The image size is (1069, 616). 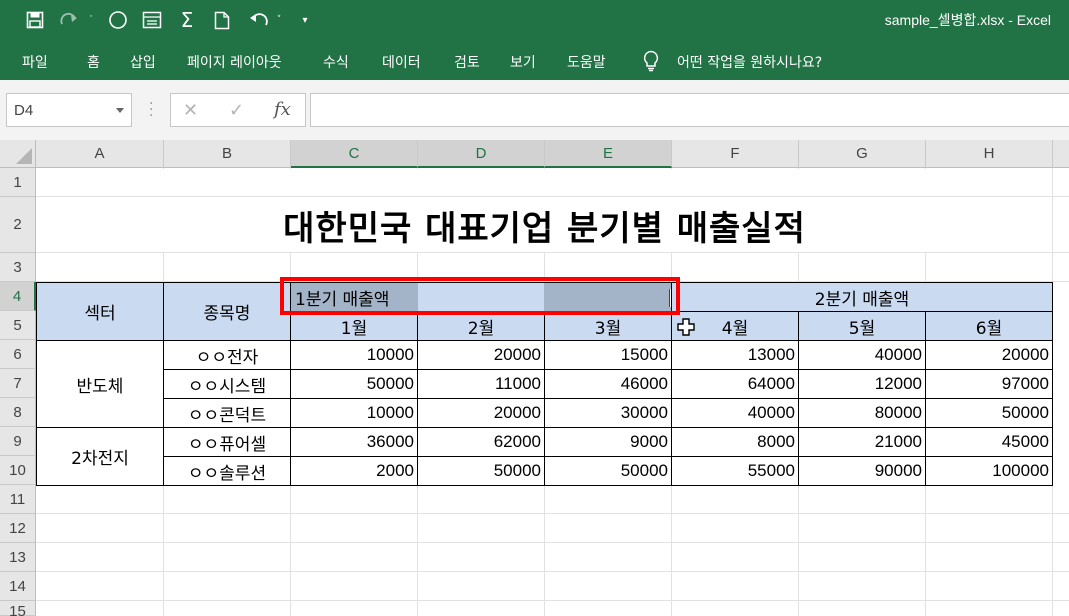 What do you see at coordinates (401, 62) in the screenshot?
I see `tab-data: 데이터` at bounding box center [401, 62].